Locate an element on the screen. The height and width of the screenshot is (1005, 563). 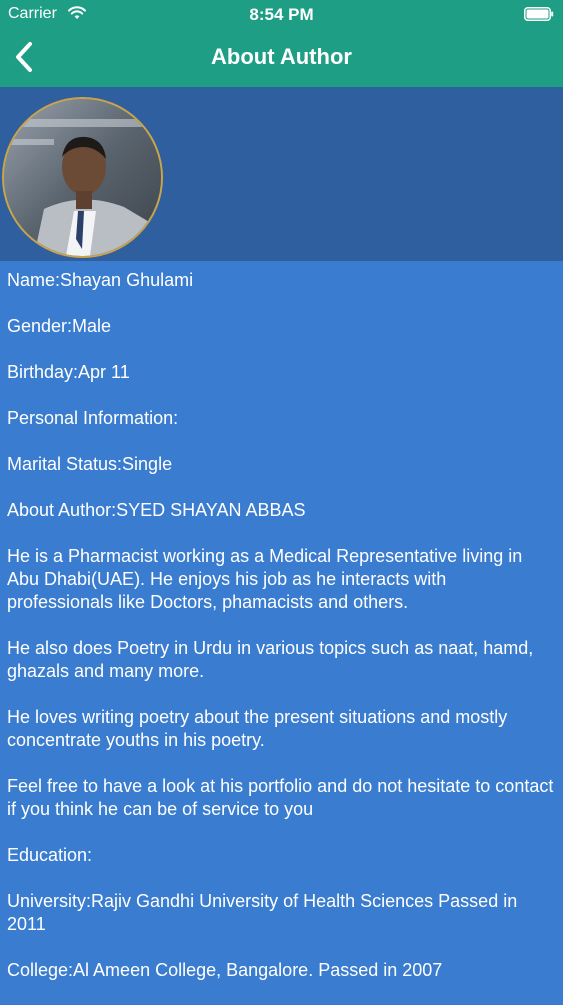
education-heading: Education: is located at coordinates (50, 855).